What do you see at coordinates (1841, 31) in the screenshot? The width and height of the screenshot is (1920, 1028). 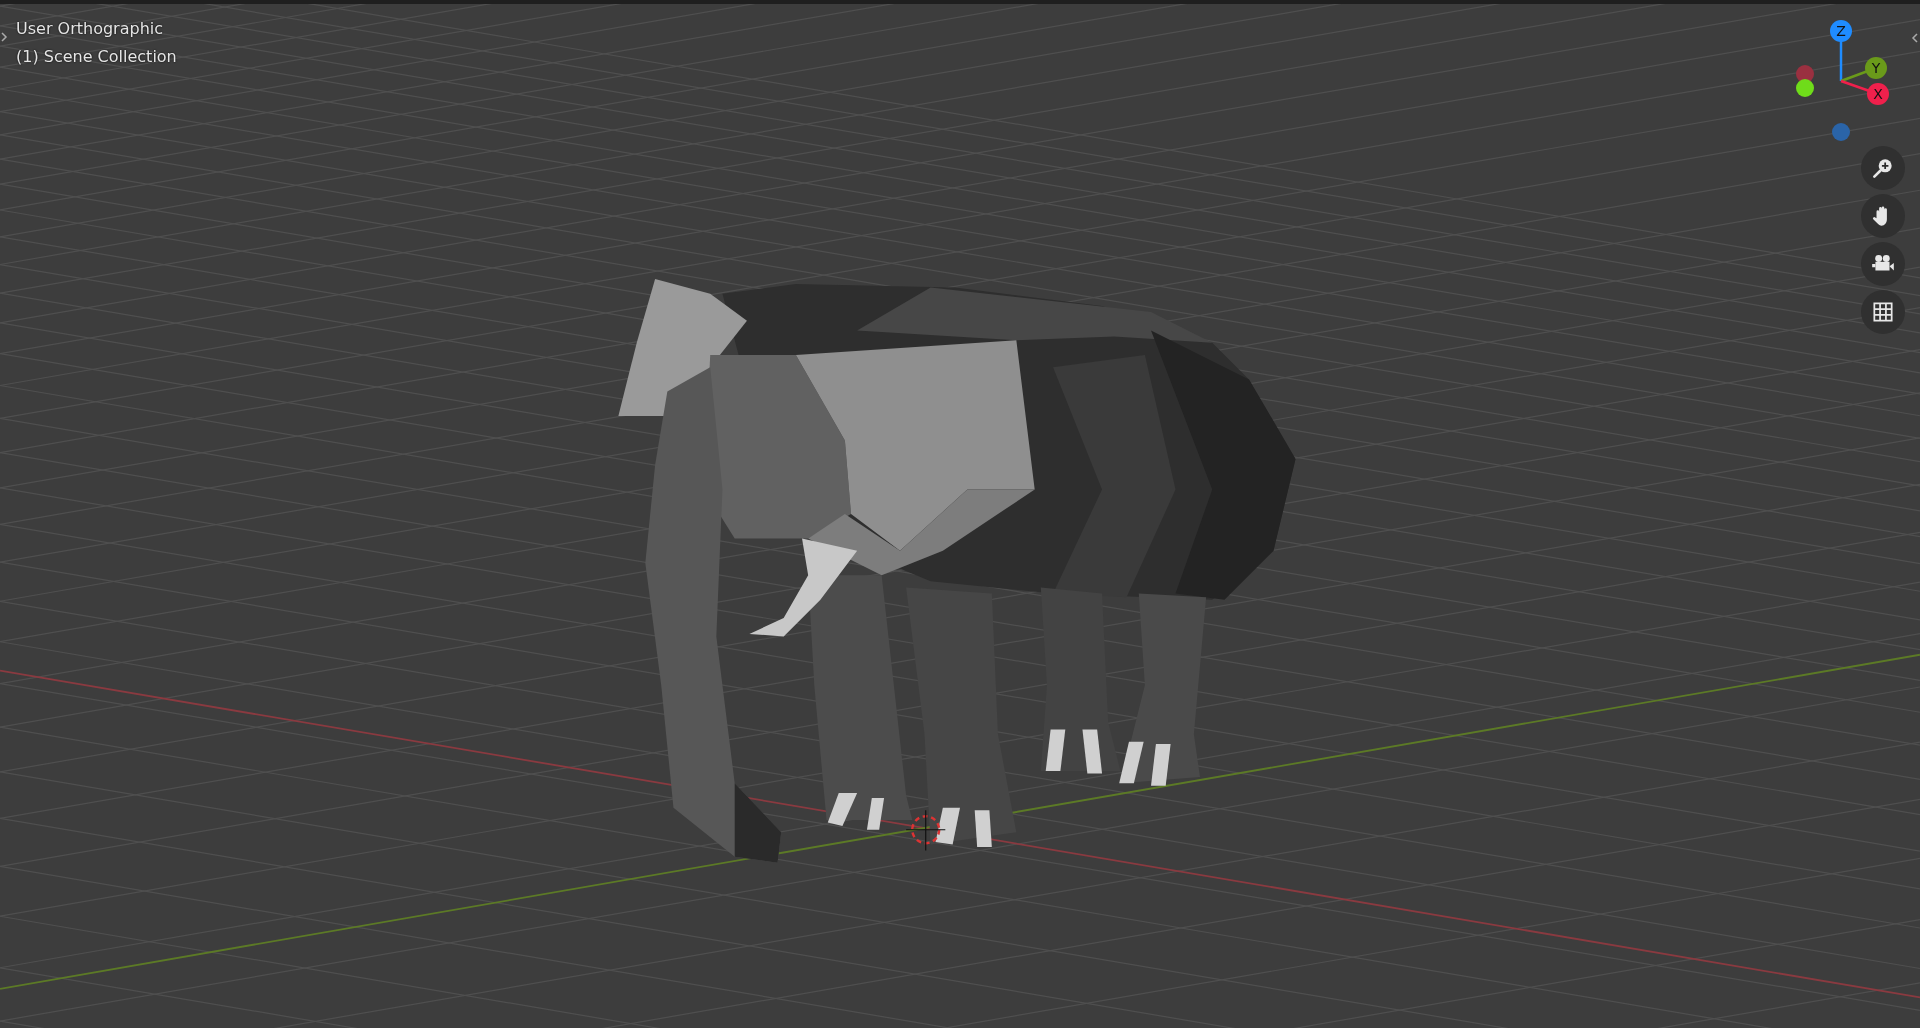 I see `axis-label: Z` at bounding box center [1841, 31].